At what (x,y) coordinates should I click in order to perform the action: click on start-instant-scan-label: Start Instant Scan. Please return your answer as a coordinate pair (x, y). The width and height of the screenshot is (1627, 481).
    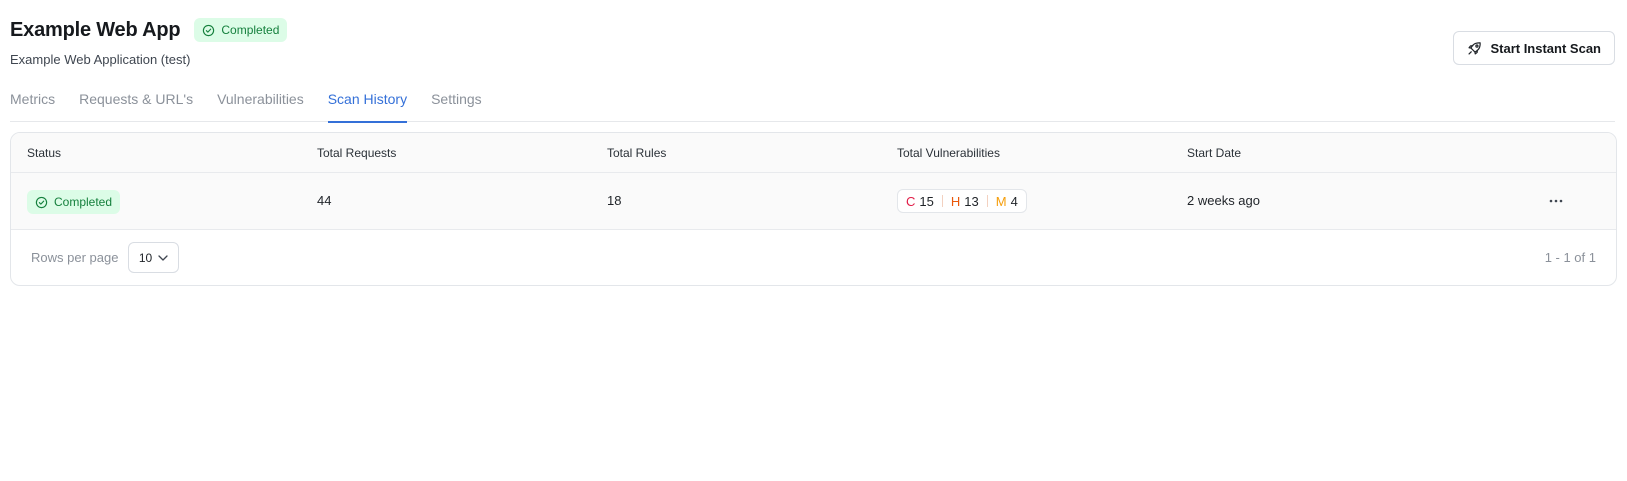
    Looking at the image, I should click on (1545, 48).